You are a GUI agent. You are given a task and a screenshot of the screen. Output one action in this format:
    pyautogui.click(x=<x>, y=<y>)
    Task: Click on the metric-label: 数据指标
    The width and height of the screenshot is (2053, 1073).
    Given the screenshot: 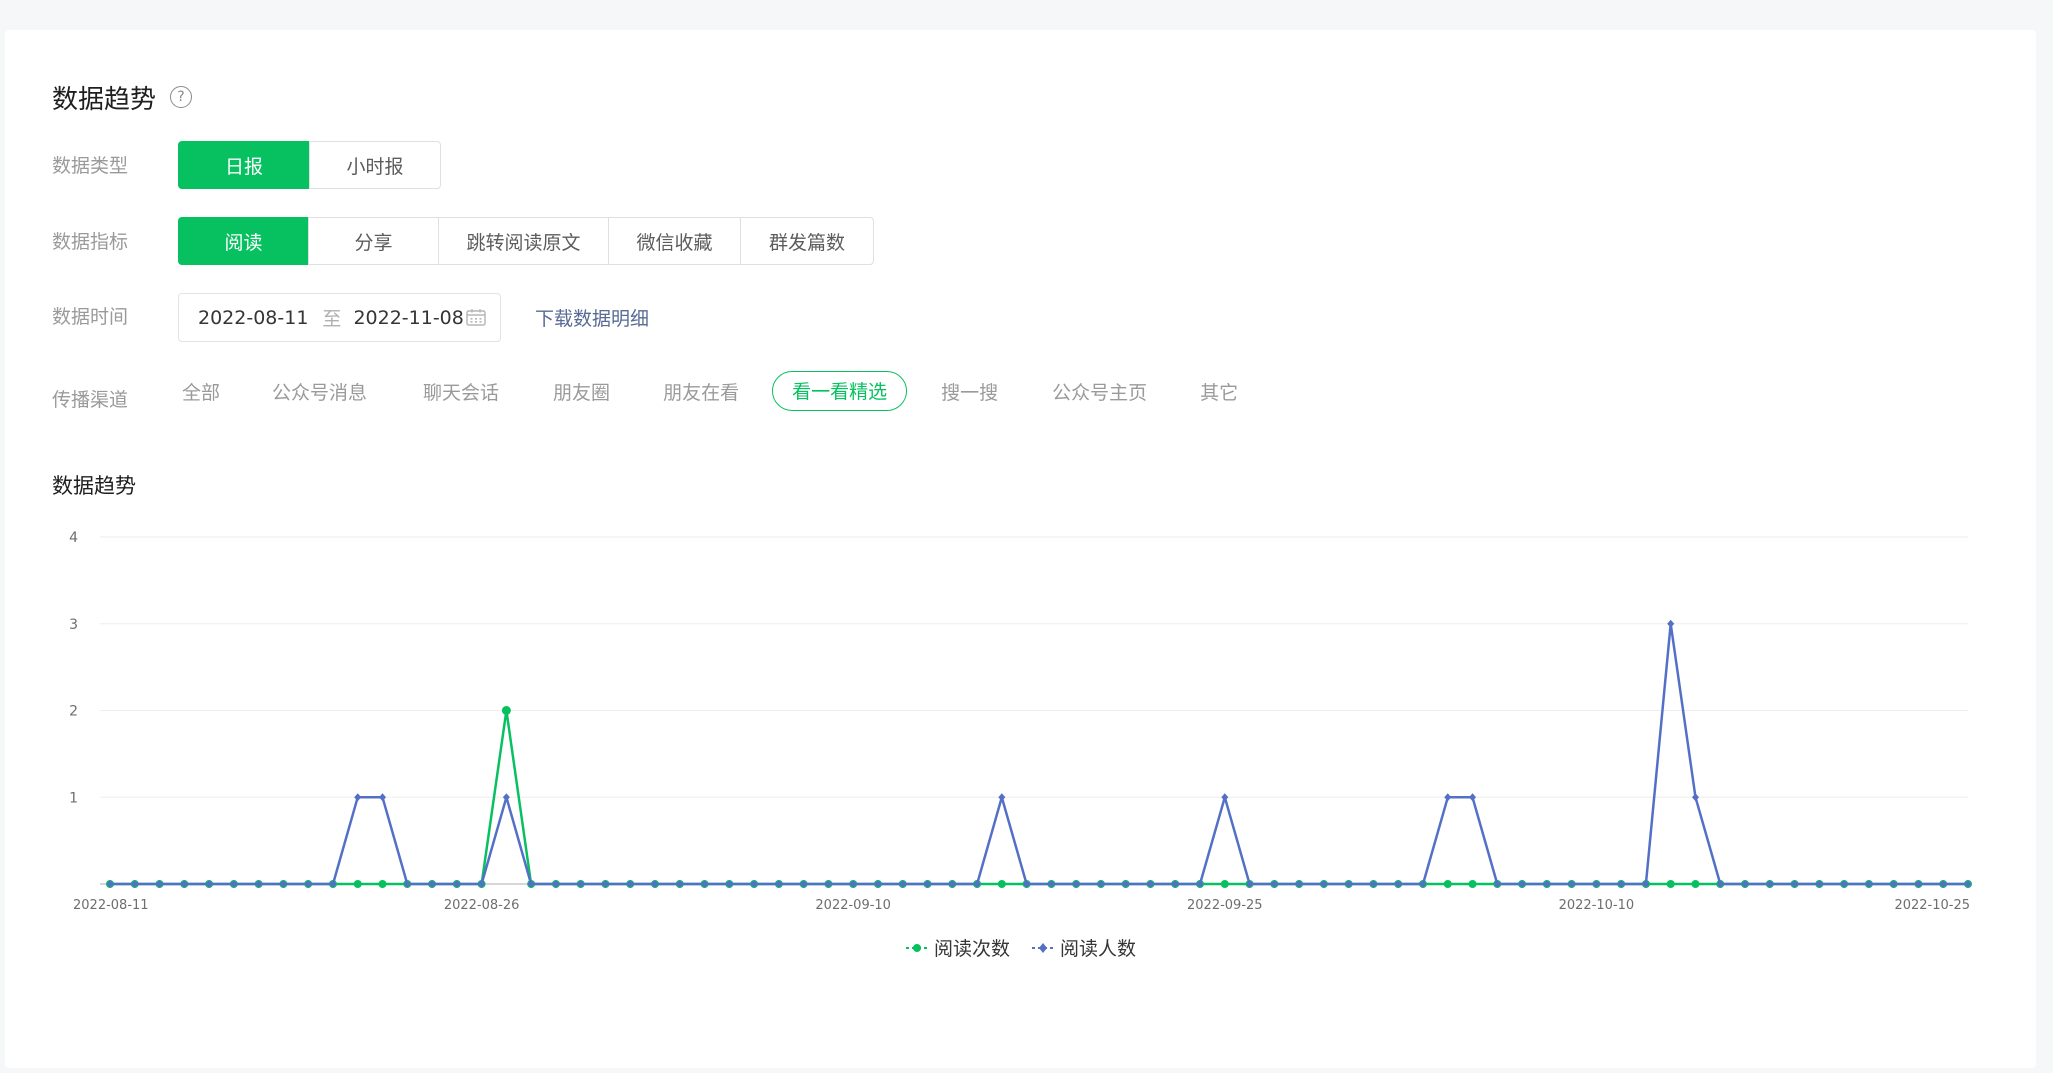 What is the action you would take?
    pyautogui.click(x=90, y=242)
    